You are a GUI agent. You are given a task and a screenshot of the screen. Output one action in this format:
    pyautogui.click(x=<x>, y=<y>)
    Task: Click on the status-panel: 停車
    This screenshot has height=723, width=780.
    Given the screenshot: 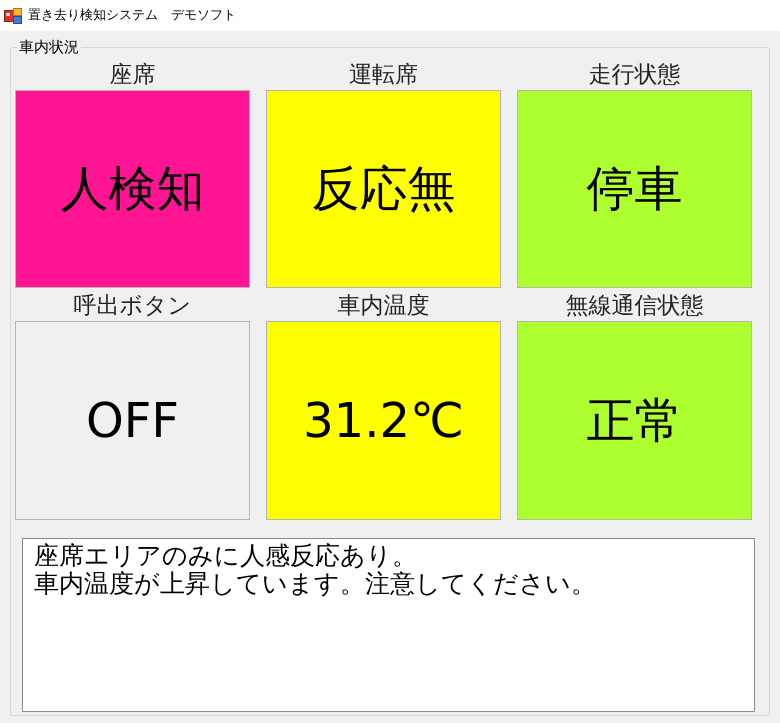 What is the action you would take?
    pyautogui.click(x=634, y=189)
    